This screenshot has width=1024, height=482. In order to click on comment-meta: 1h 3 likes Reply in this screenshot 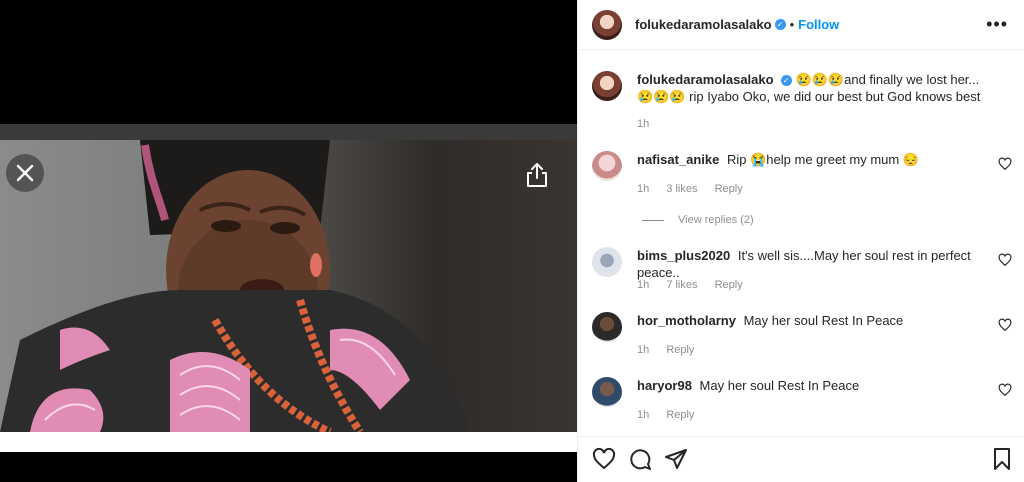, I will do `click(697, 189)`.